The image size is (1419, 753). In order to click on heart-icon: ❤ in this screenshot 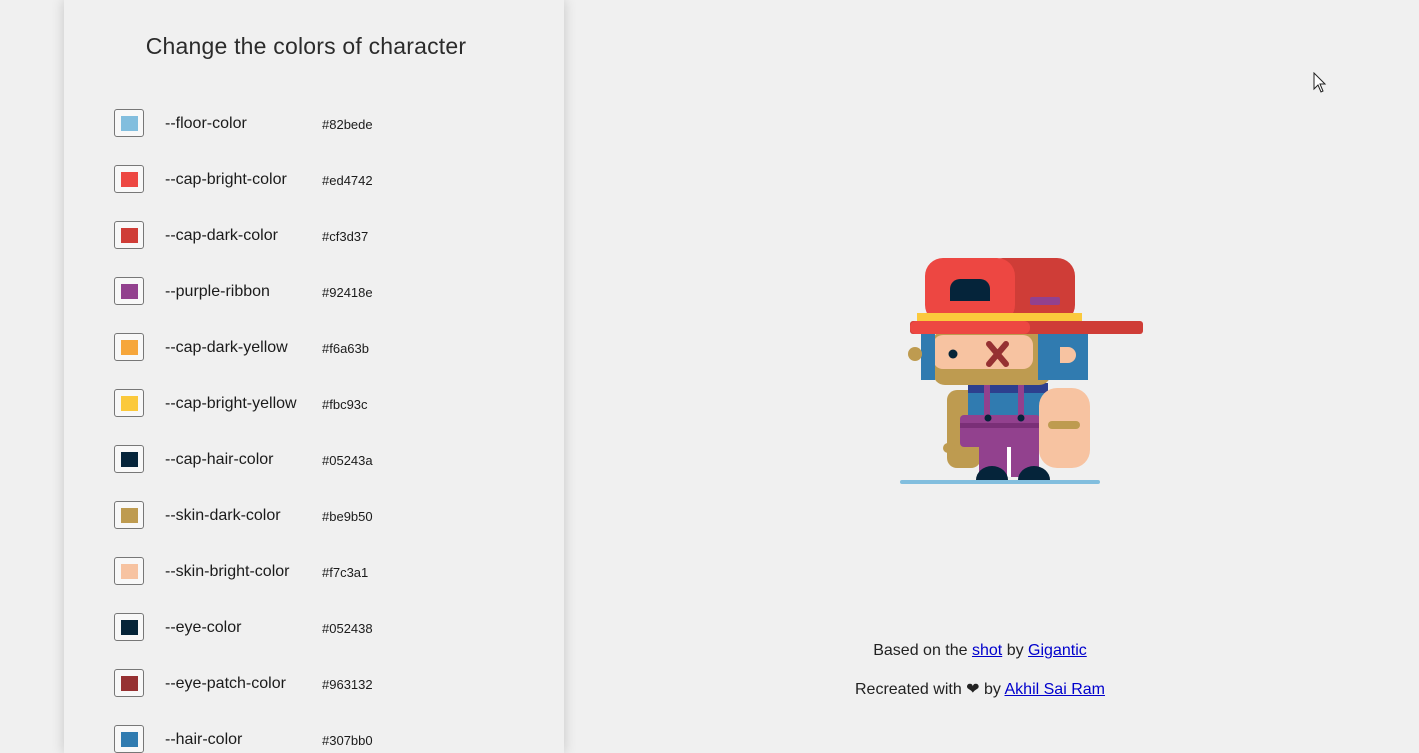, I will do `click(973, 689)`.